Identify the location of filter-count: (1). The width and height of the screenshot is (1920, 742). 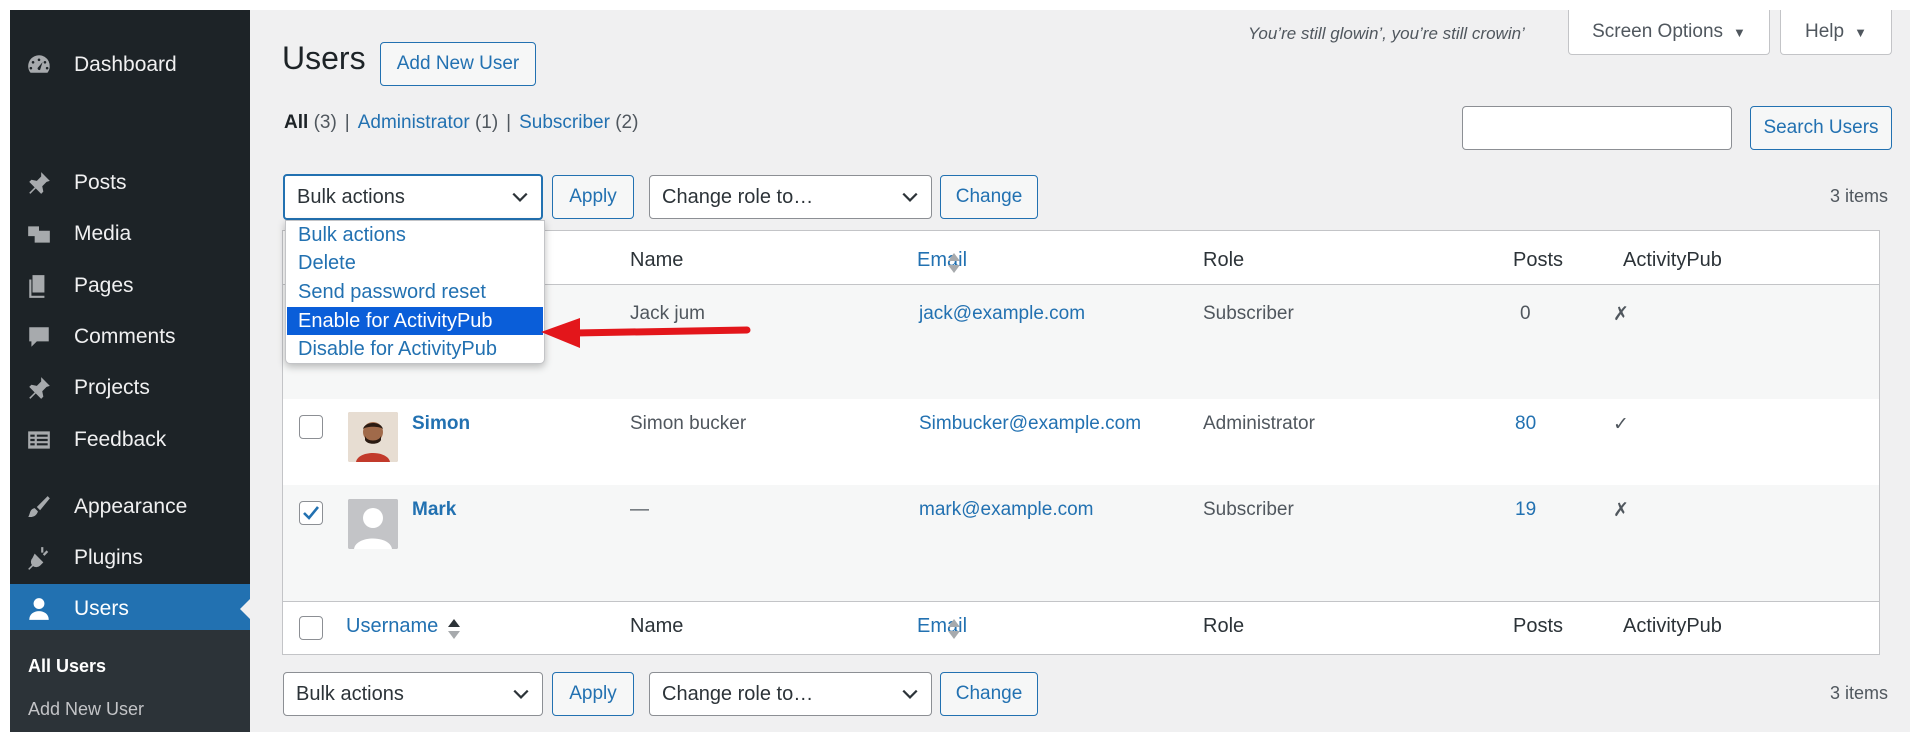
(486, 122).